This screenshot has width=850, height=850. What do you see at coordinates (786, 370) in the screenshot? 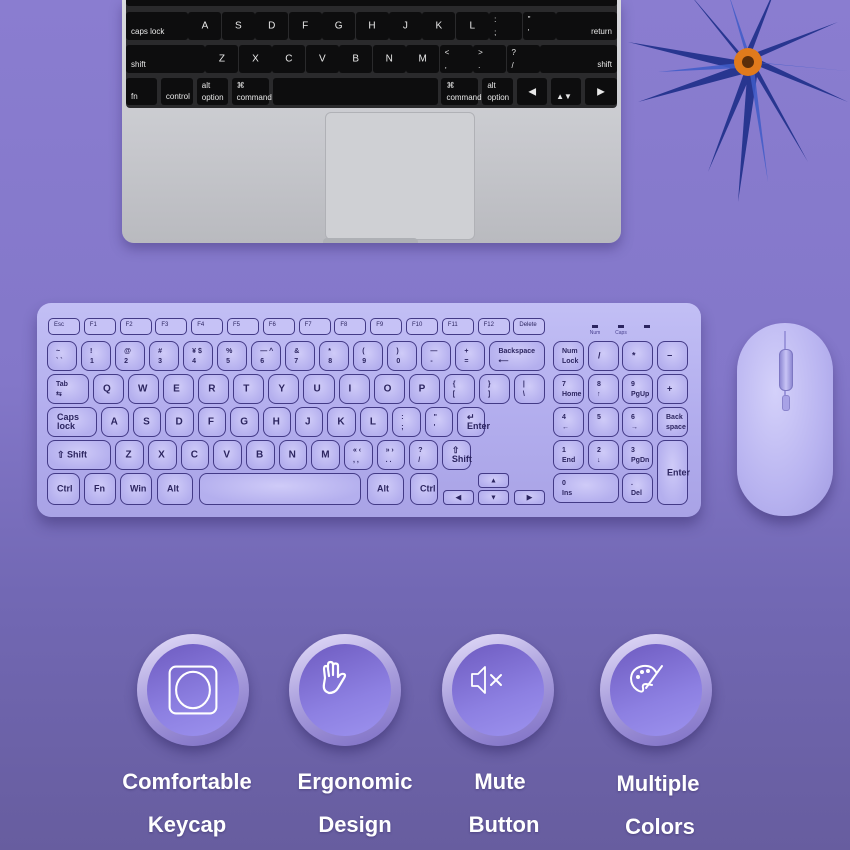
I see `mouse-scroll-wheel` at bounding box center [786, 370].